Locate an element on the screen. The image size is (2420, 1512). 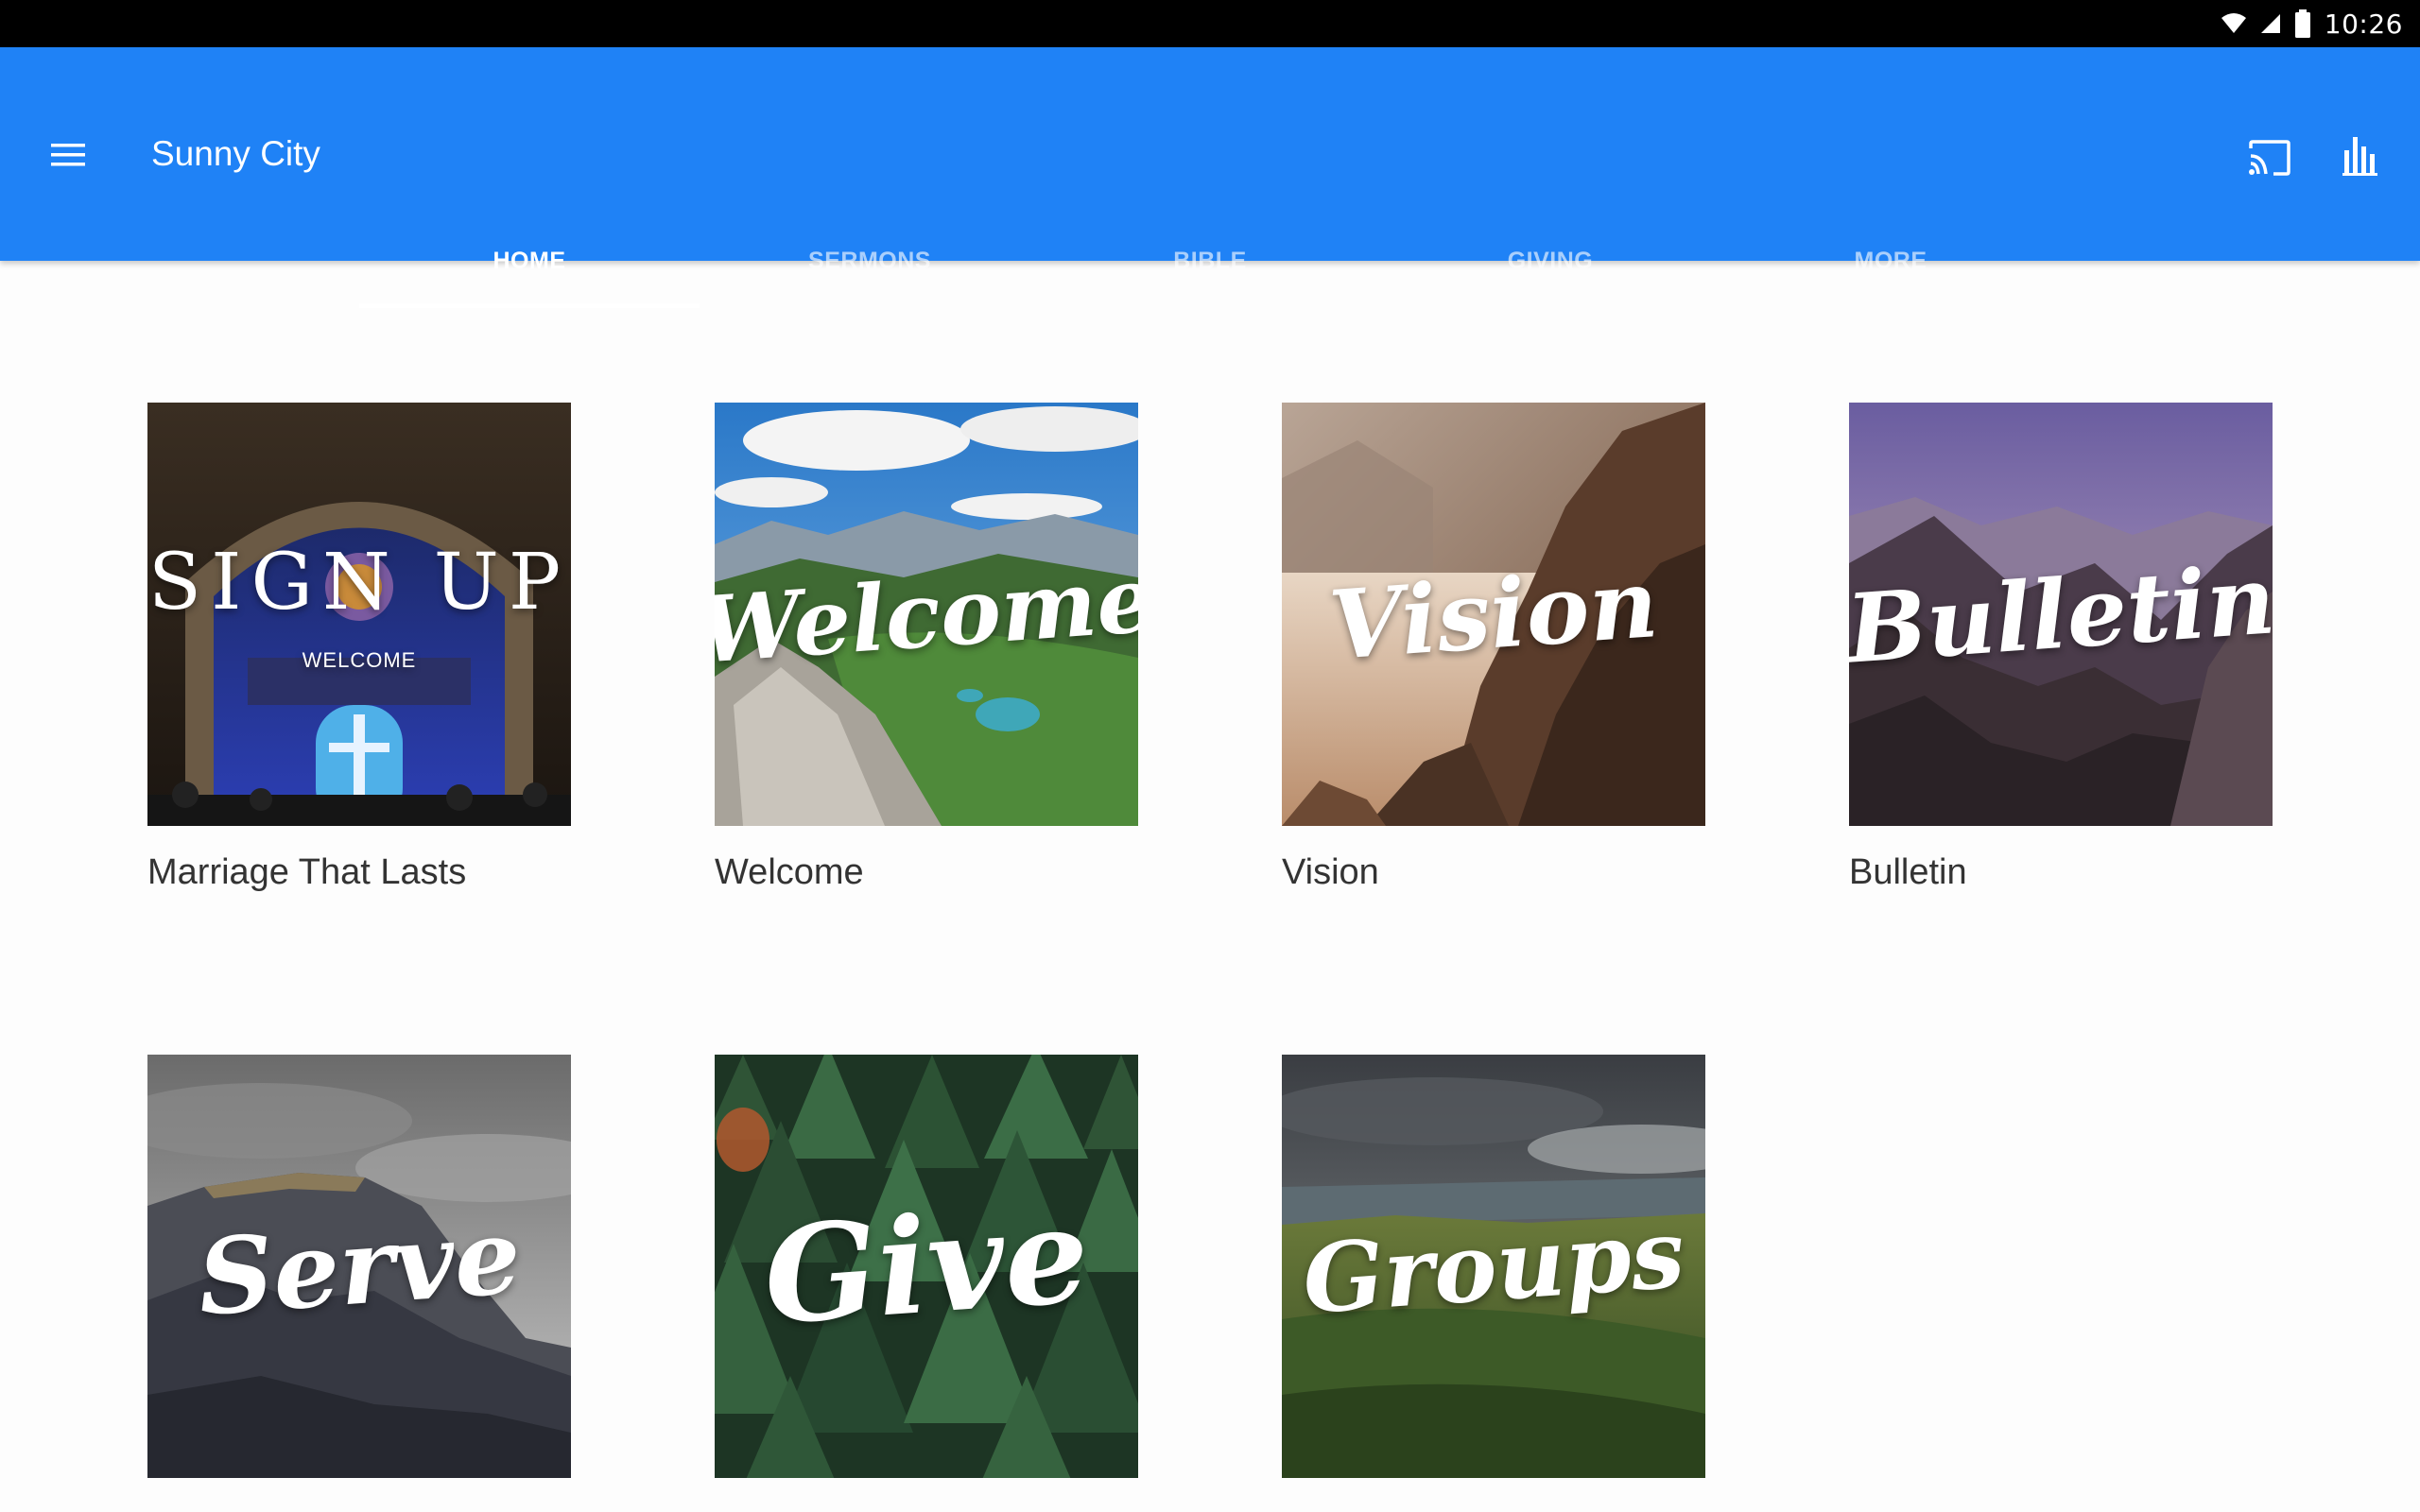
card-image: SIGN UP WELCOME is located at coordinates (359, 614).